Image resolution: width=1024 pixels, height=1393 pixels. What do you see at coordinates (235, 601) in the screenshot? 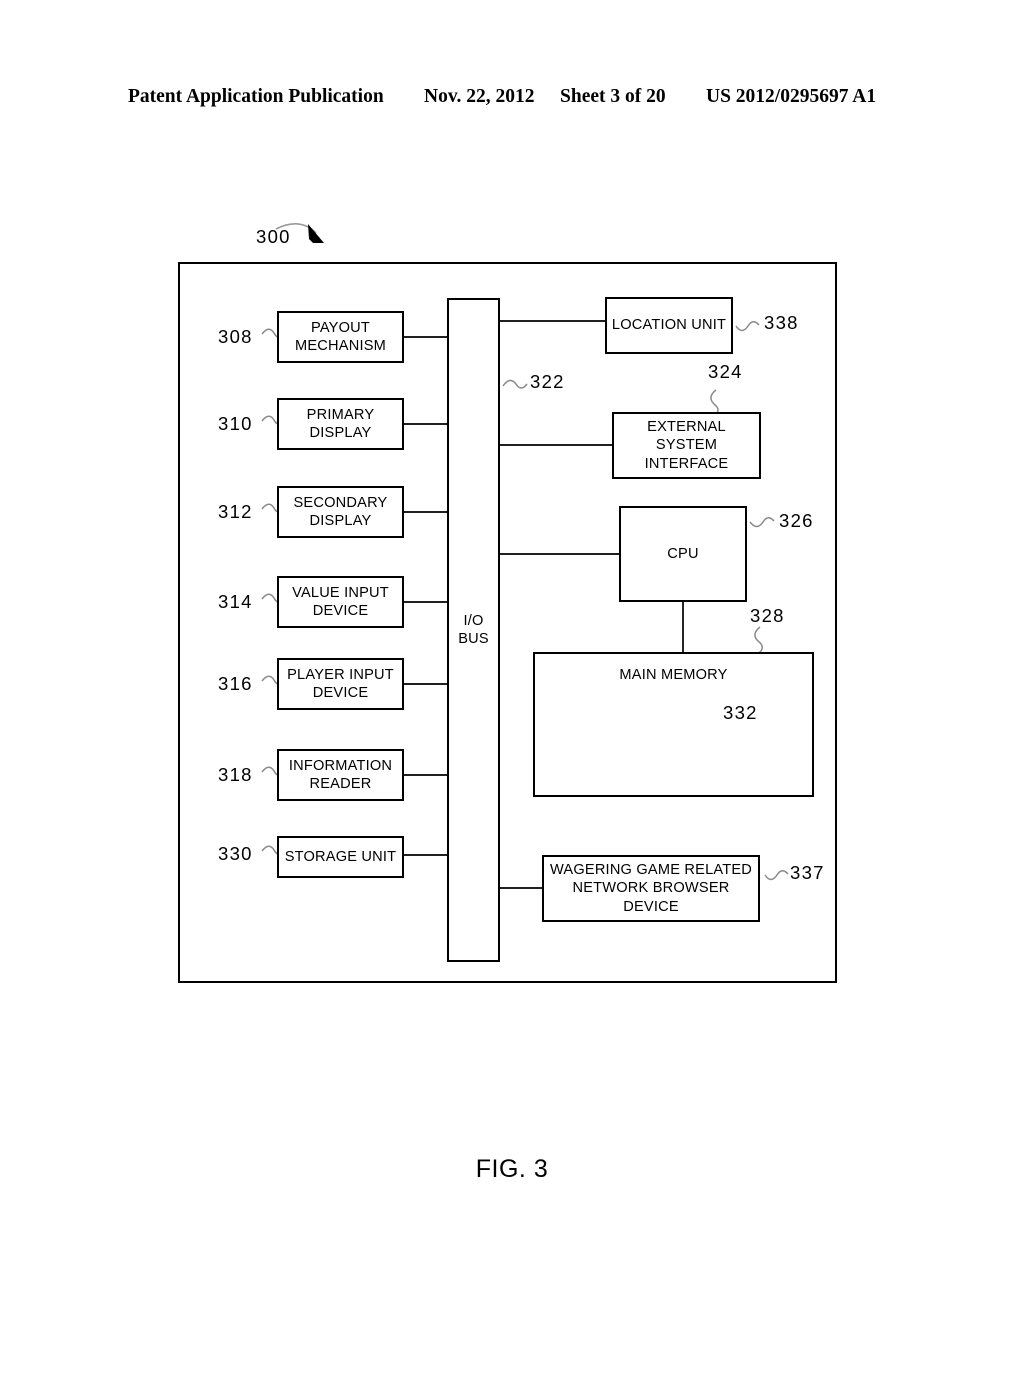
I see `ref-314: 314` at bounding box center [235, 601].